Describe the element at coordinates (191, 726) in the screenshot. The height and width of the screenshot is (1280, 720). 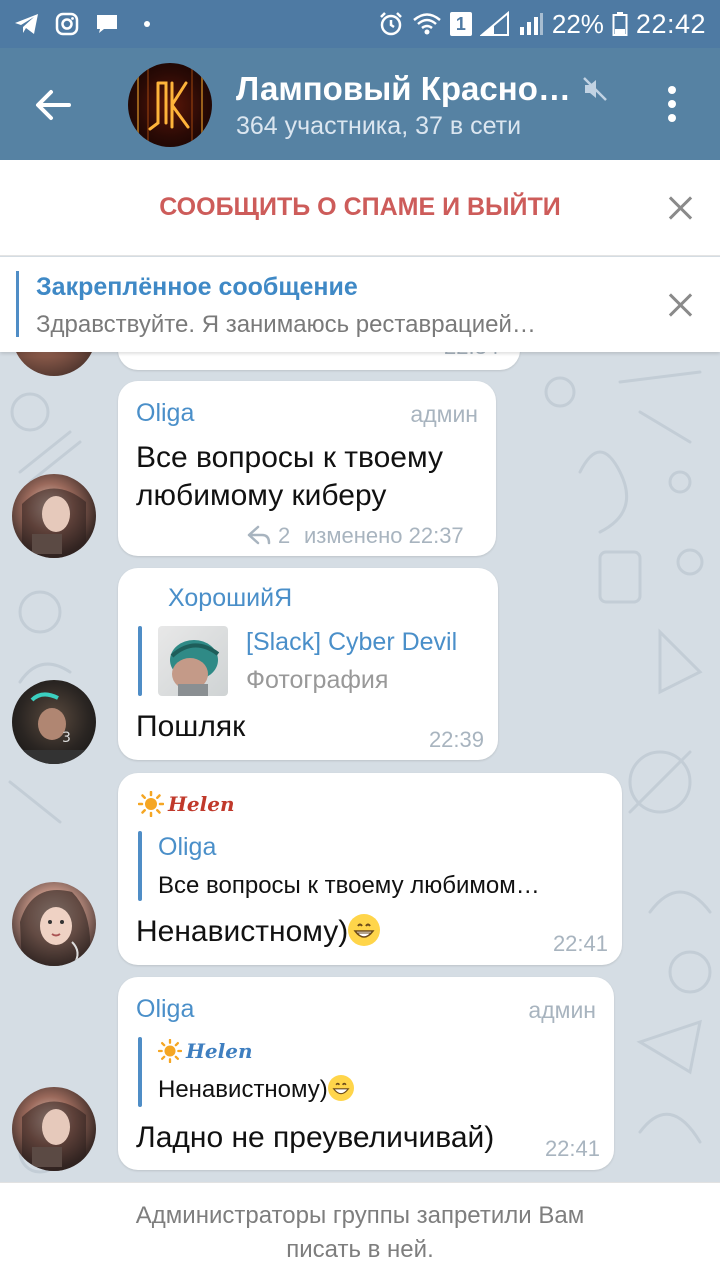
I see `message-text: Пошляк` at that location.